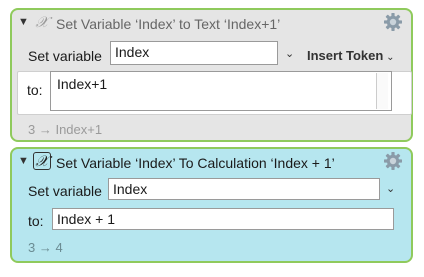 This screenshot has width=424, height=277. I want to click on action-title: Set Variable ‘Index’ to Text ‘Index+1’, so click(168, 24).